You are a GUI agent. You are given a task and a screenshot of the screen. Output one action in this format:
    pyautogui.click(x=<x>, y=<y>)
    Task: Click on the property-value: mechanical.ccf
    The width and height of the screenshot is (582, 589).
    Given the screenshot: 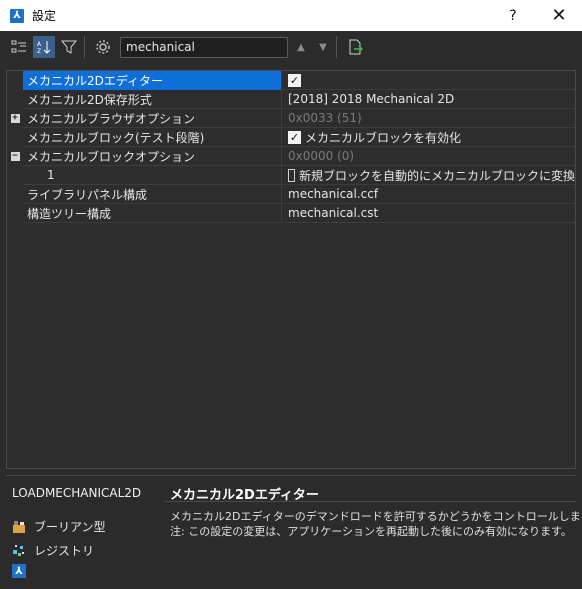 What is the action you would take?
    pyautogui.click(x=428, y=194)
    